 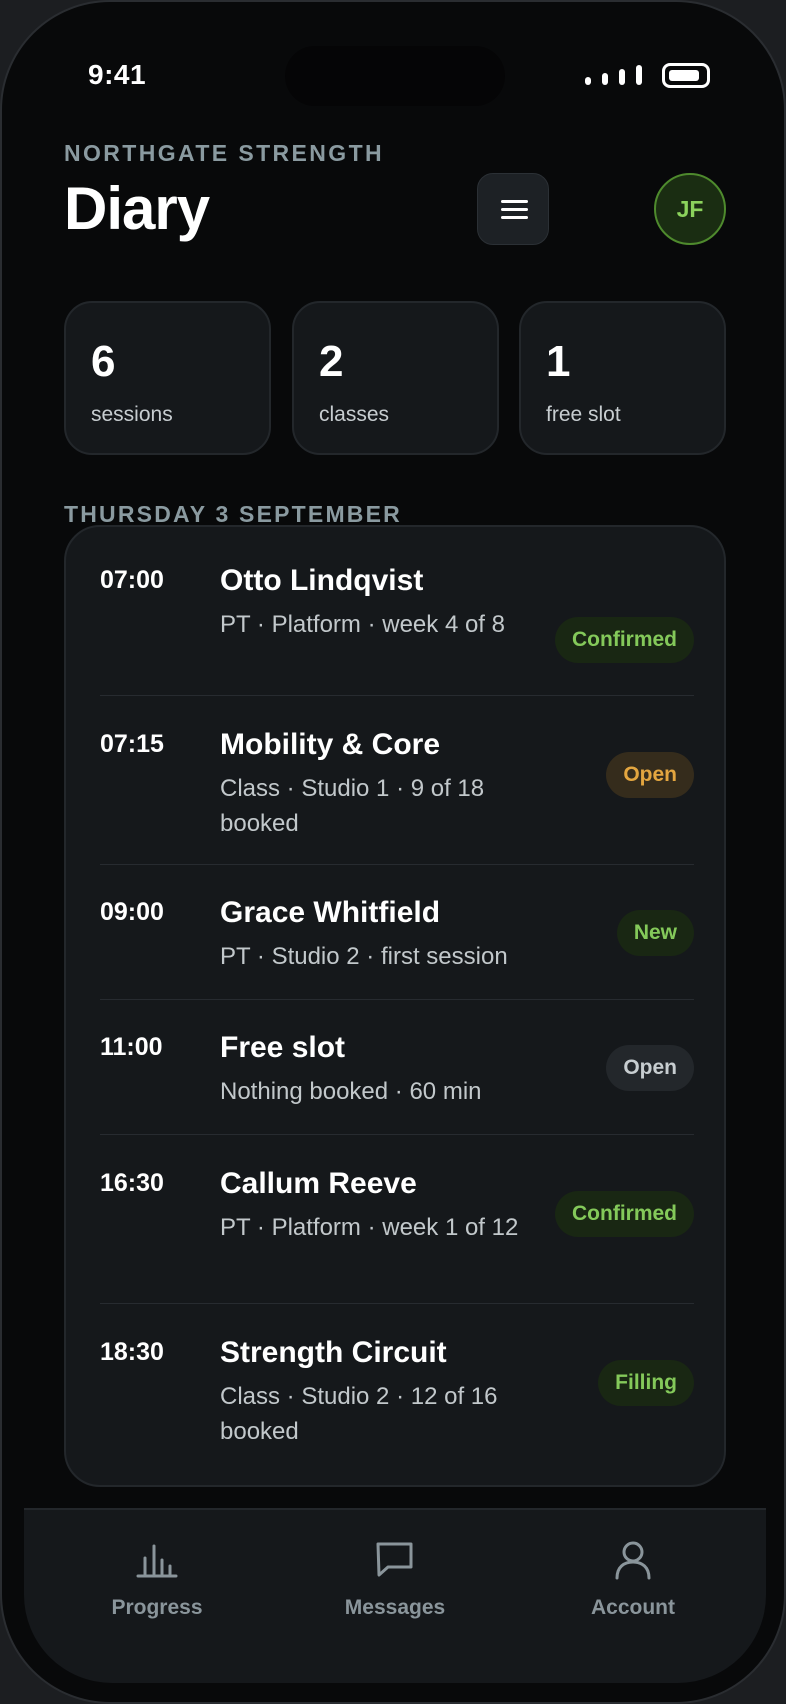 What do you see at coordinates (354, 414) in the screenshot?
I see `stat-label: classes` at bounding box center [354, 414].